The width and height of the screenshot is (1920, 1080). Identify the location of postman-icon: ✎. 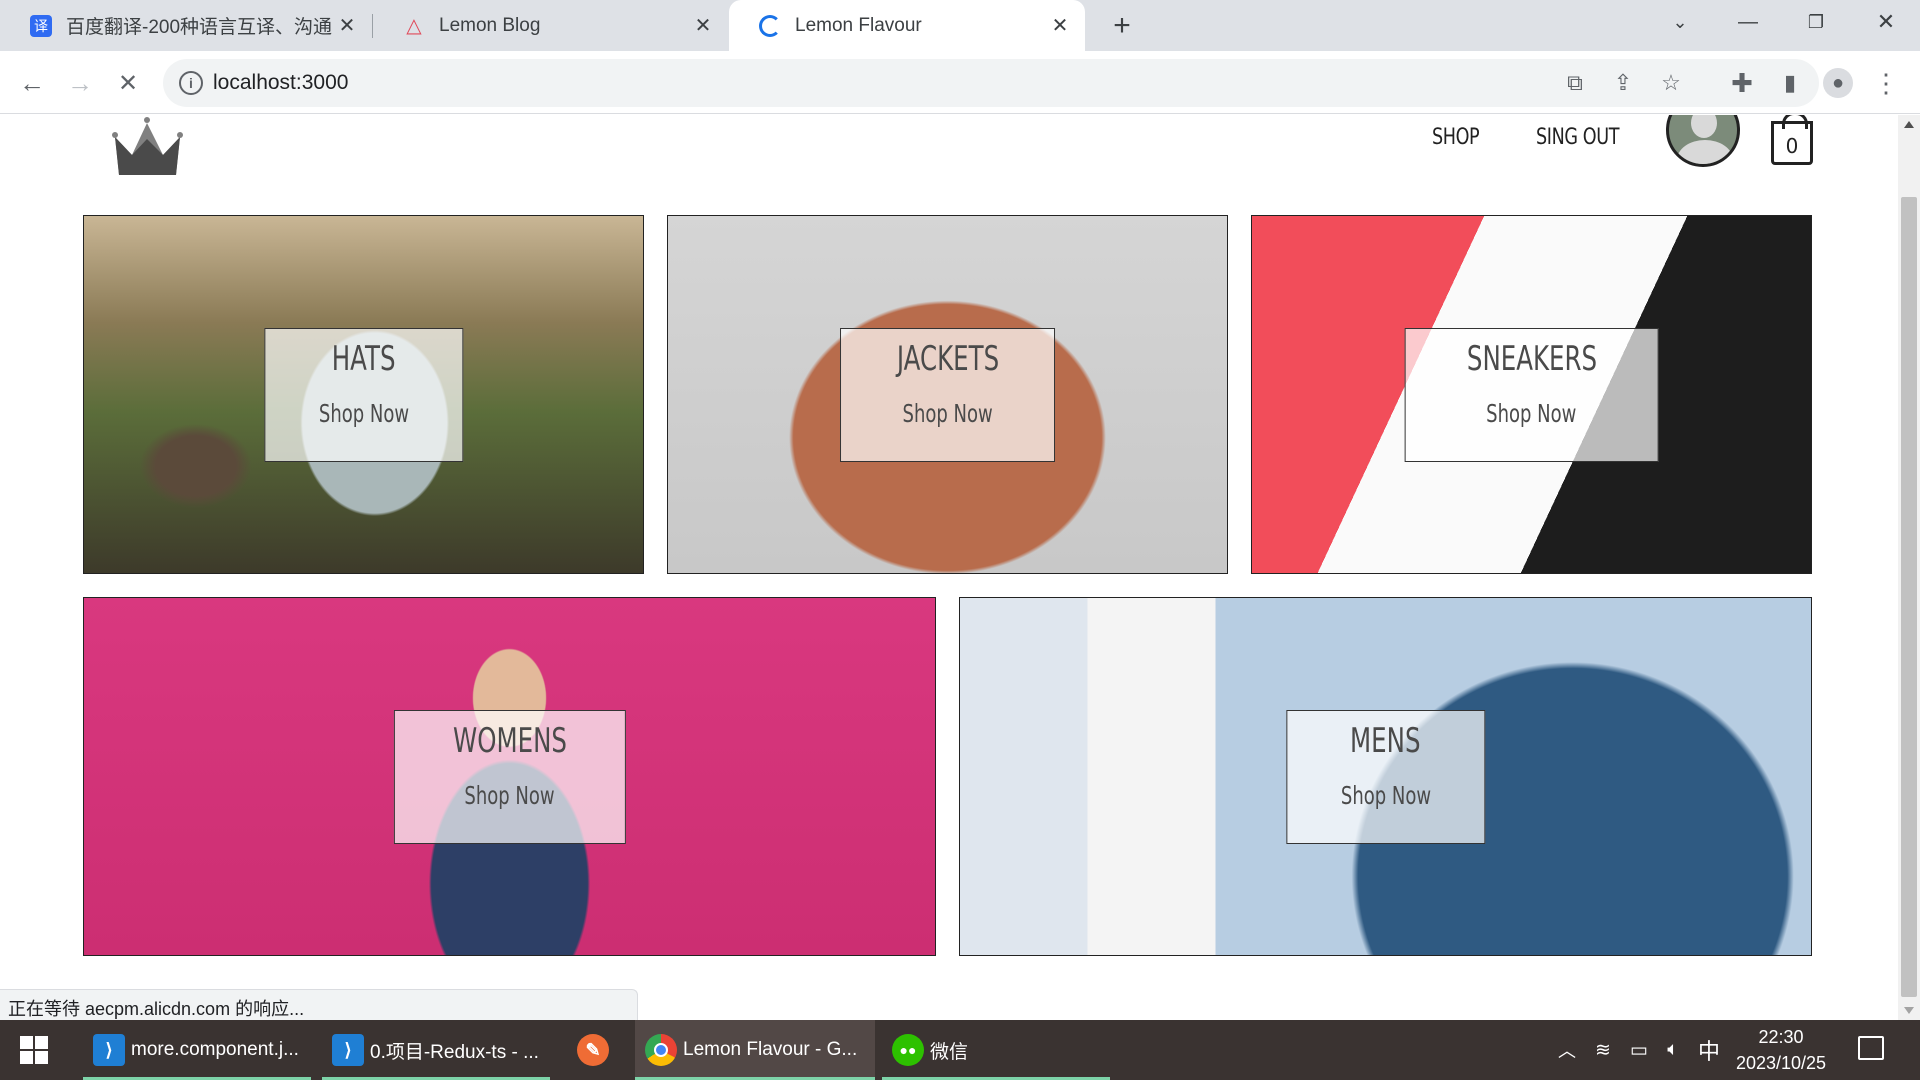
(593, 1050).